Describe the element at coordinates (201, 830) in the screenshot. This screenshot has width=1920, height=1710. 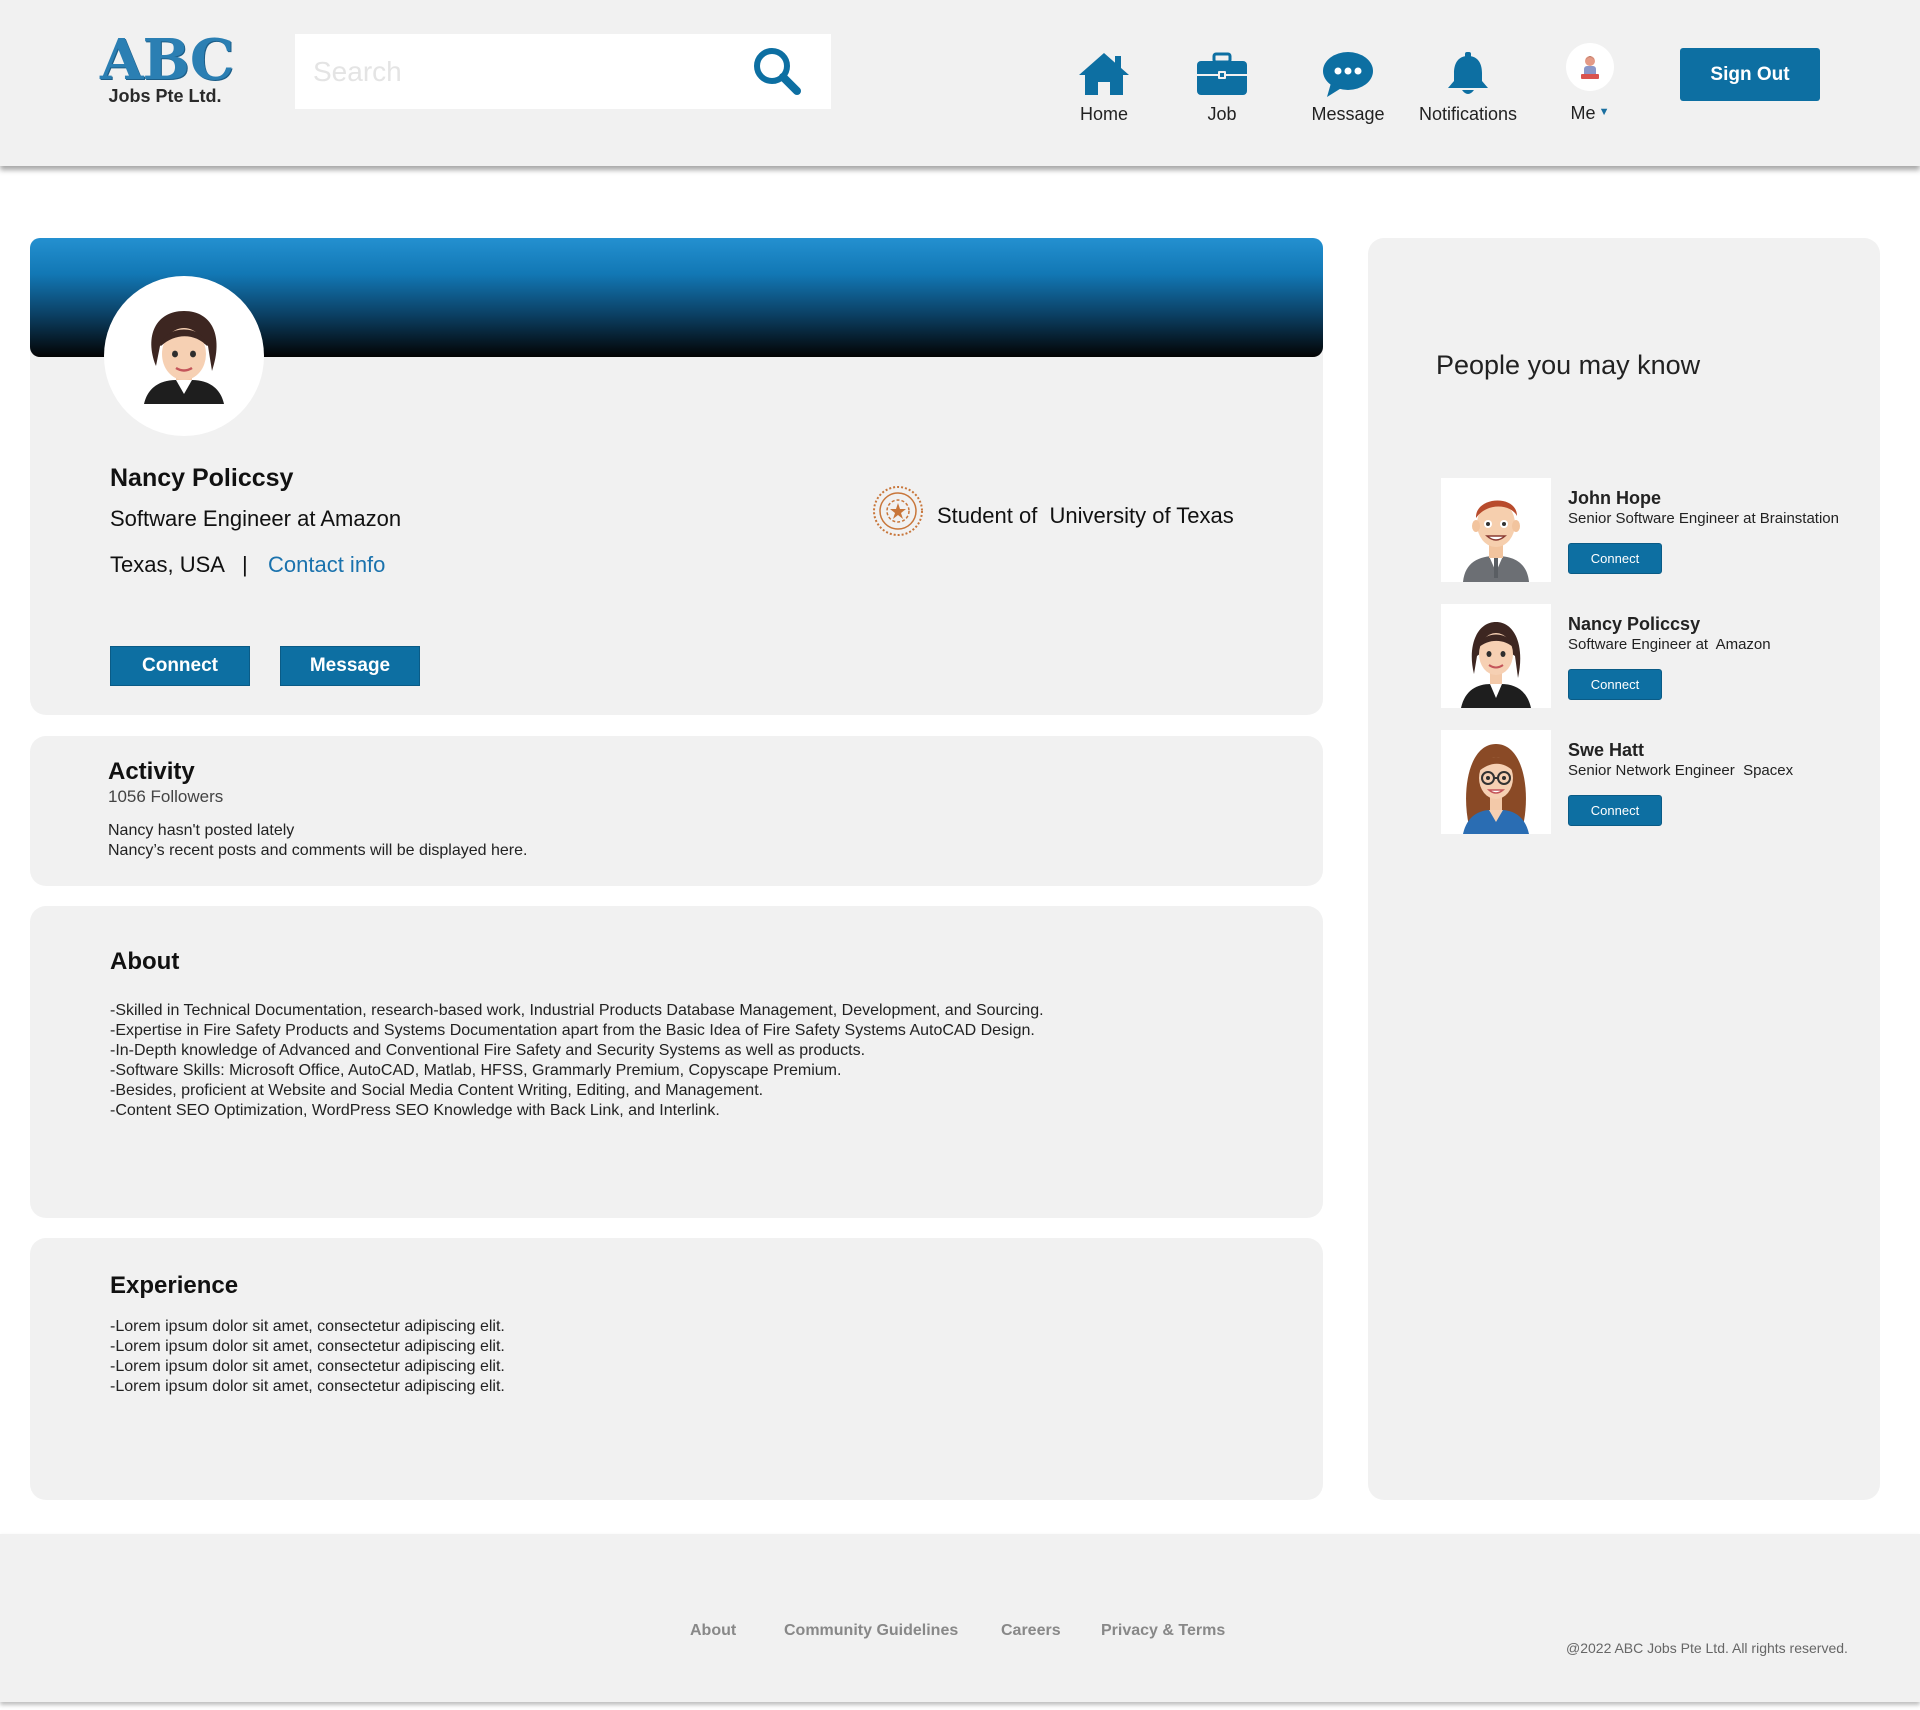
I see `activity-status: Nancy hasn't posted lately` at that location.